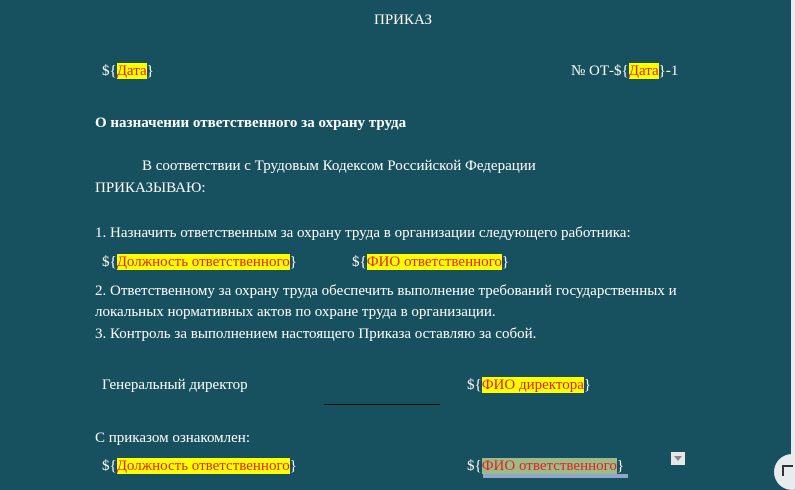 The width and height of the screenshot is (795, 490). What do you see at coordinates (175, 385) in the screenshot?
I see `signature-role: Генеральный директор` at bounding box center [175, 385].